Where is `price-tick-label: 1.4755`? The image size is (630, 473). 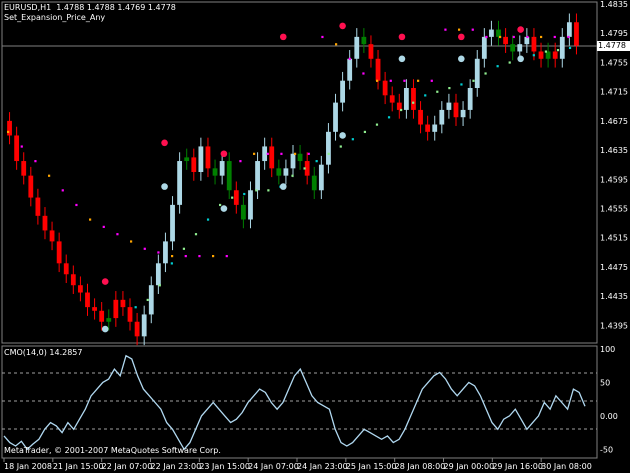
price-tick-label: 1.4755 is located at coordinates (614, 62).